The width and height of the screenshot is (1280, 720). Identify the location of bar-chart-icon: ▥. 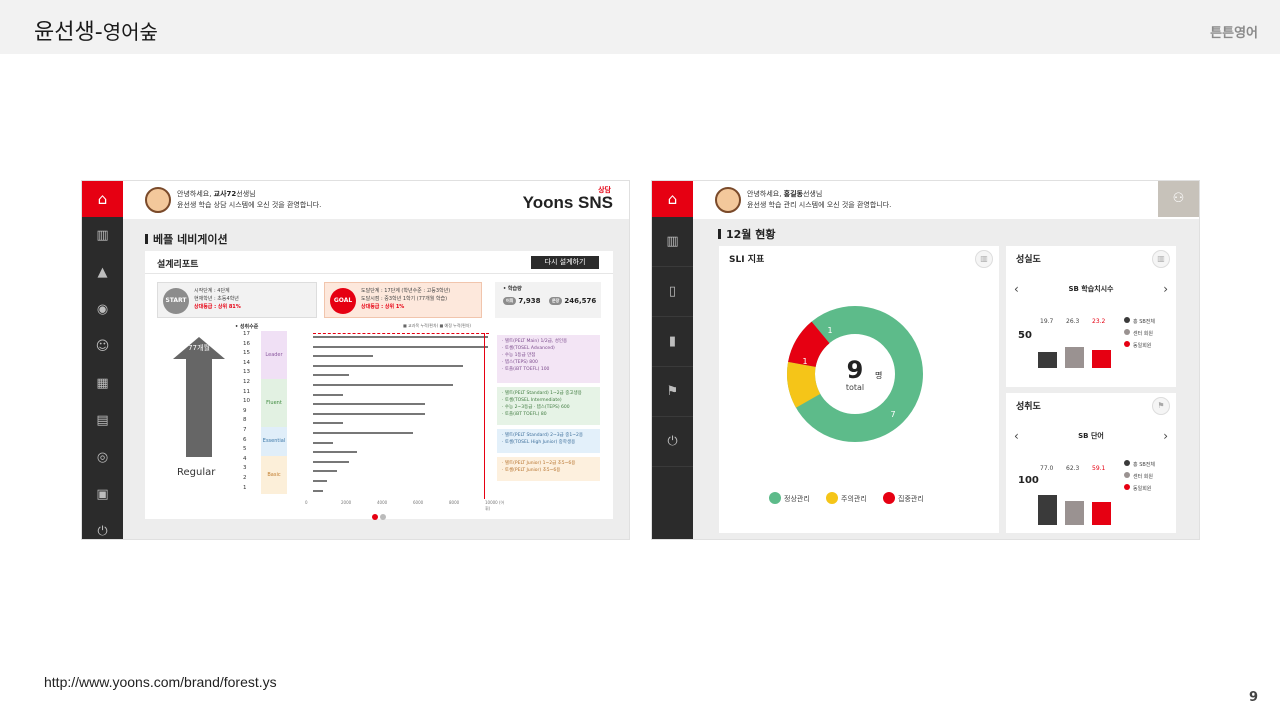
(1161, 259).